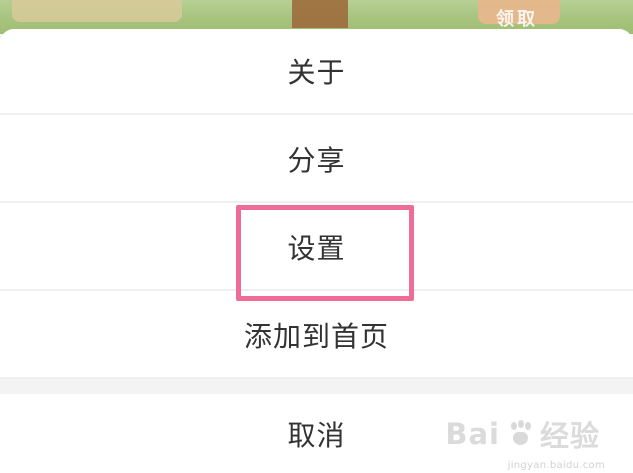 This screenshot has height=473, width=633. Describe the element at coordinates (316, 435) in the screenshot. I see `cancel-label: 取消` at that location.